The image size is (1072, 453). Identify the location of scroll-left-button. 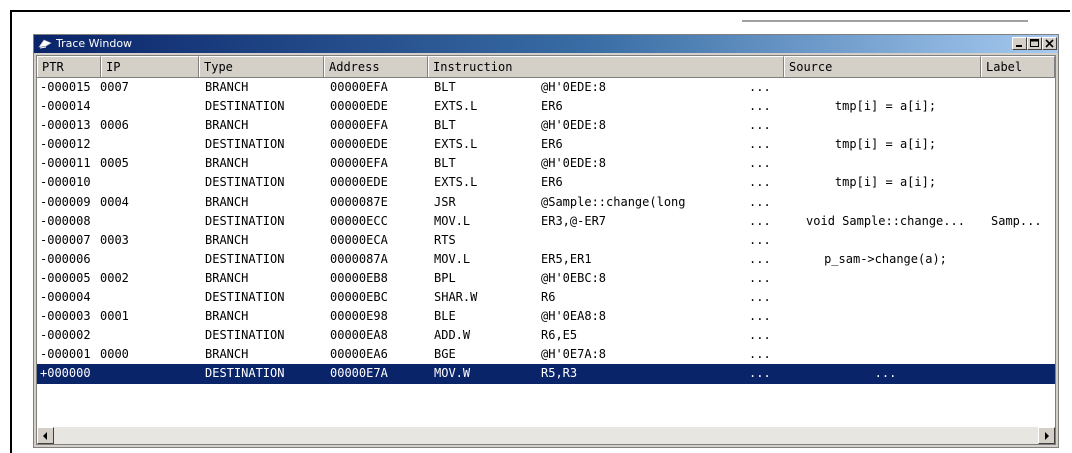
(45, 435).